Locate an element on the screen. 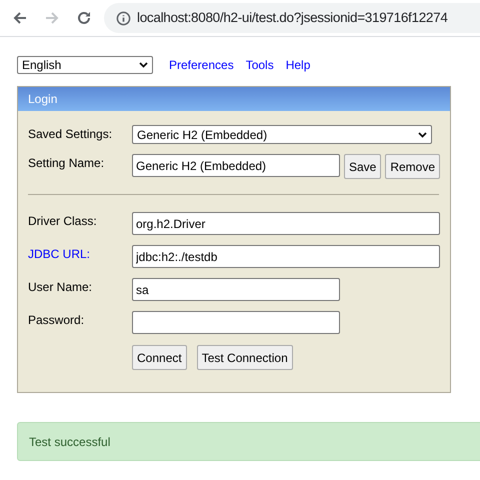 The image size is (480, 480). input-field: jdbc:h2:./testdb is located at coordinates (286, 256).